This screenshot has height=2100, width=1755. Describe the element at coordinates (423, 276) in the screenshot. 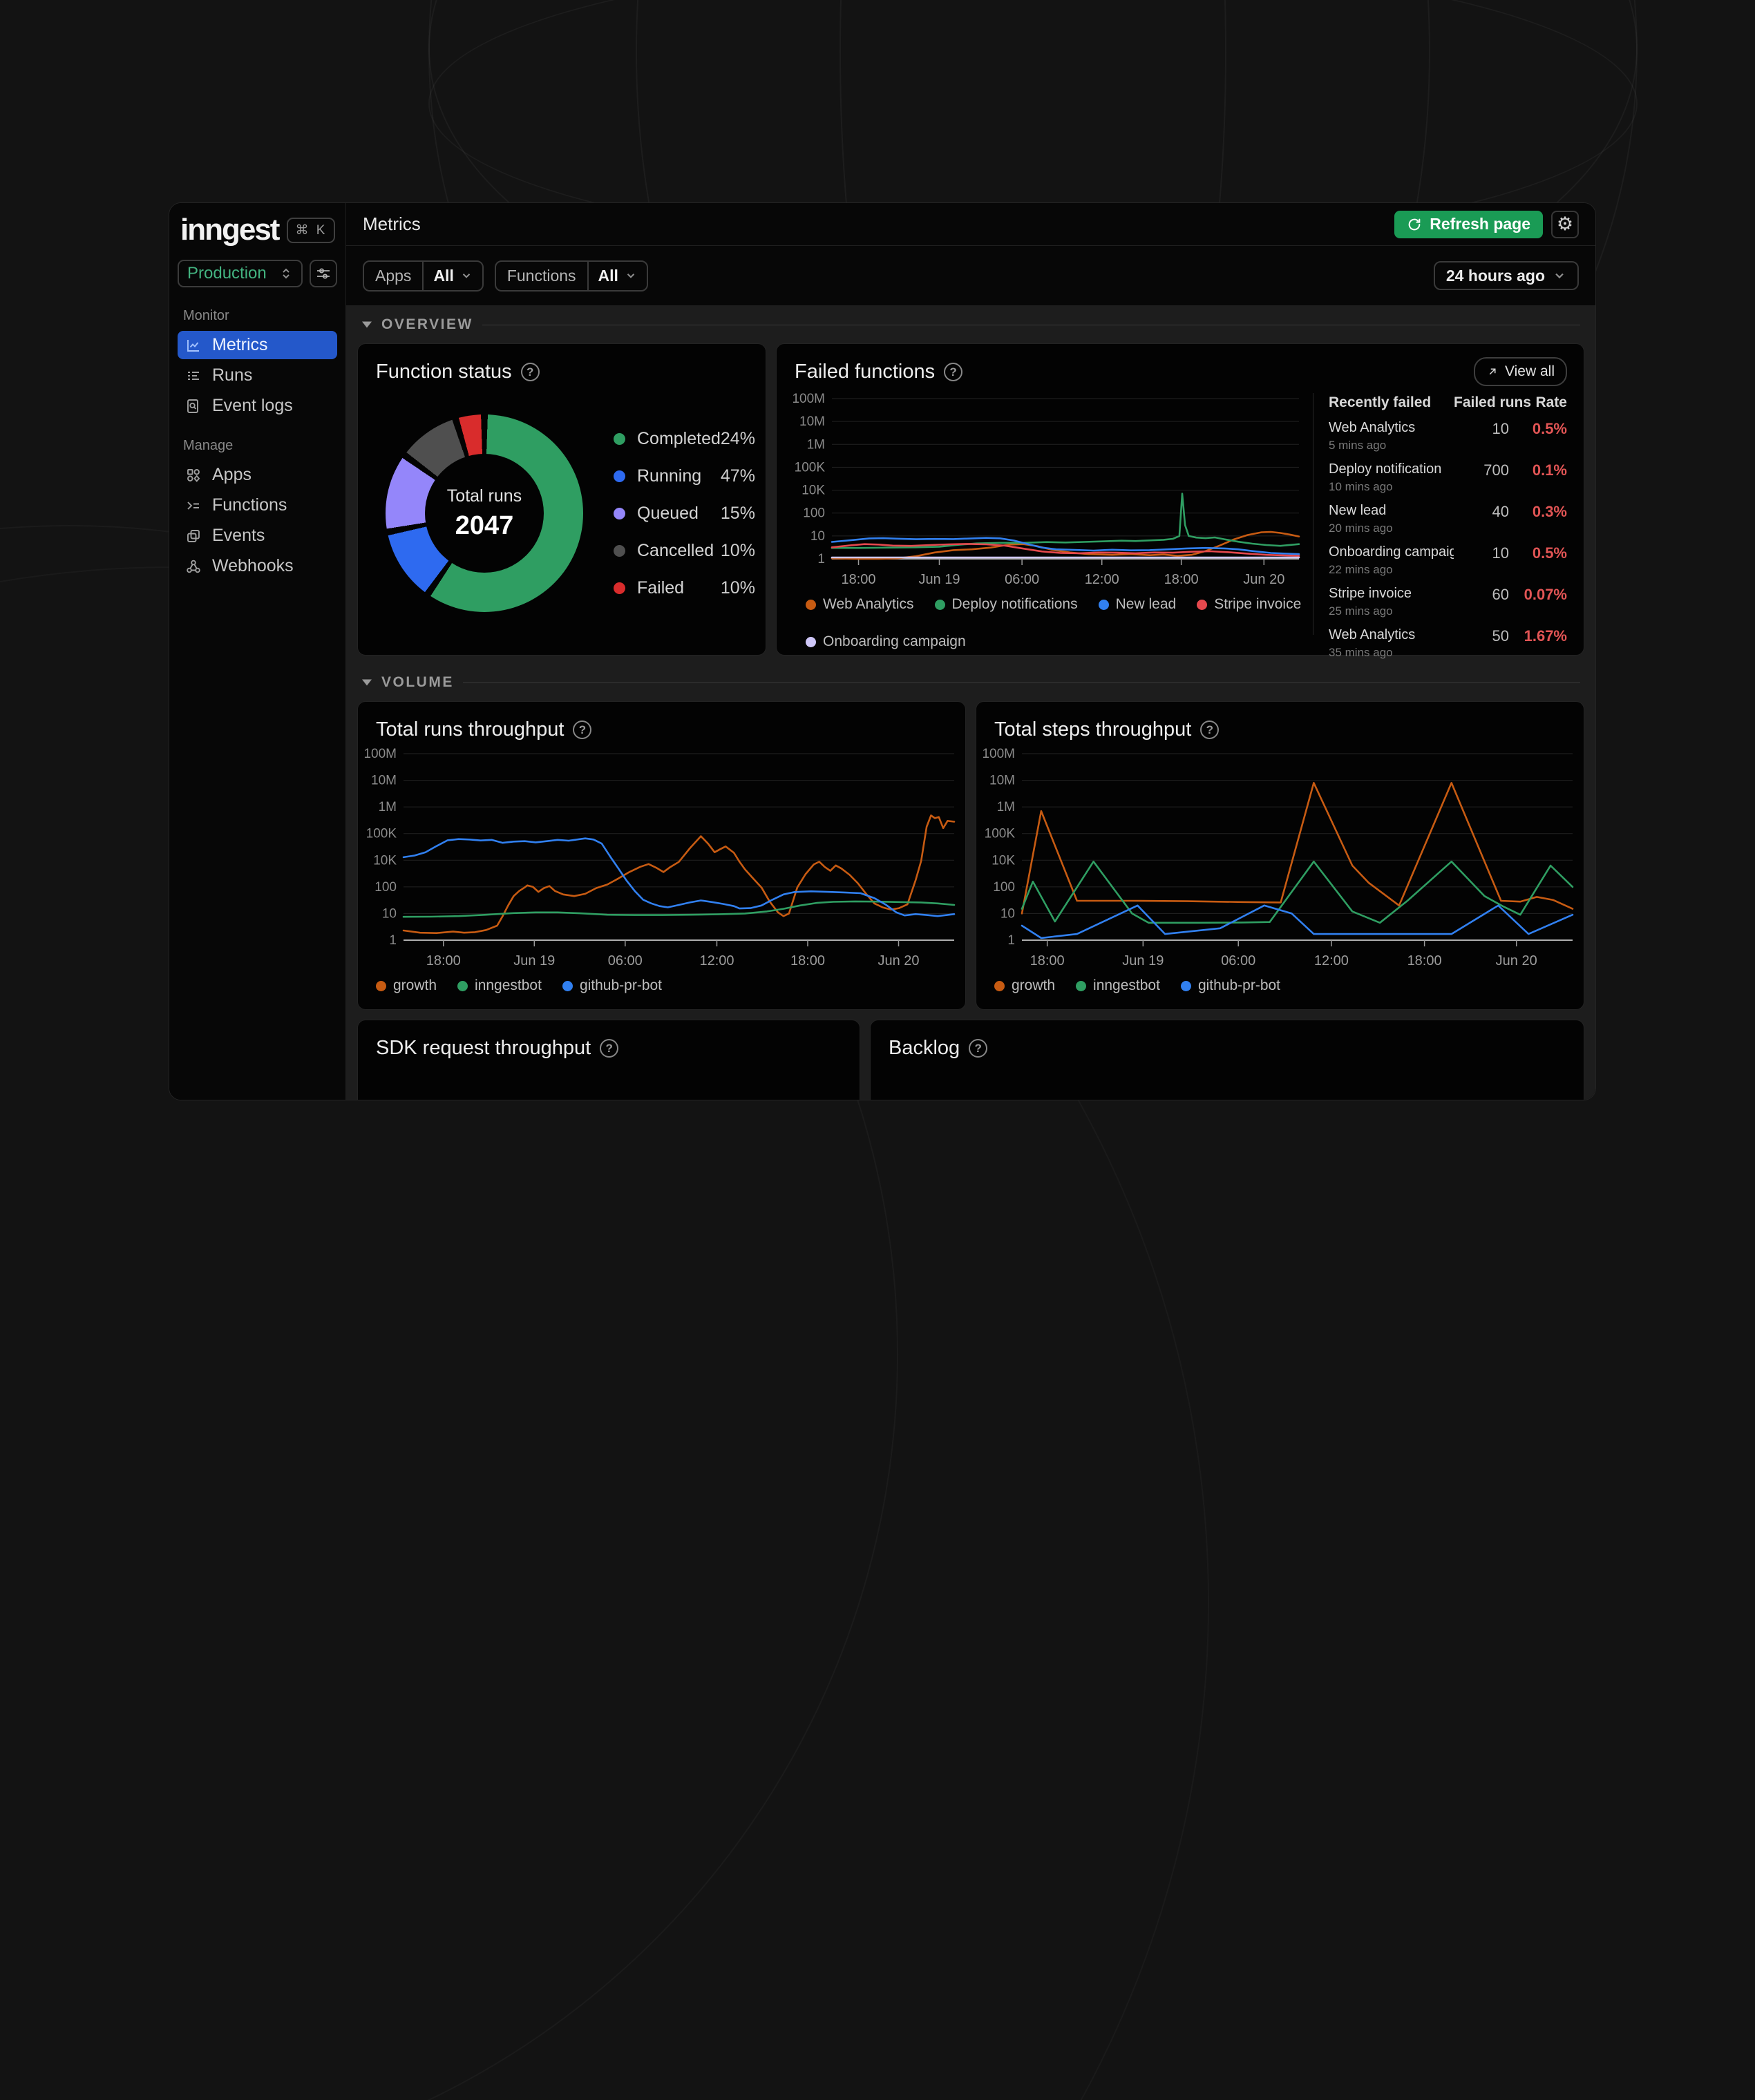

I see `apps-filter: Apps All` at that location.